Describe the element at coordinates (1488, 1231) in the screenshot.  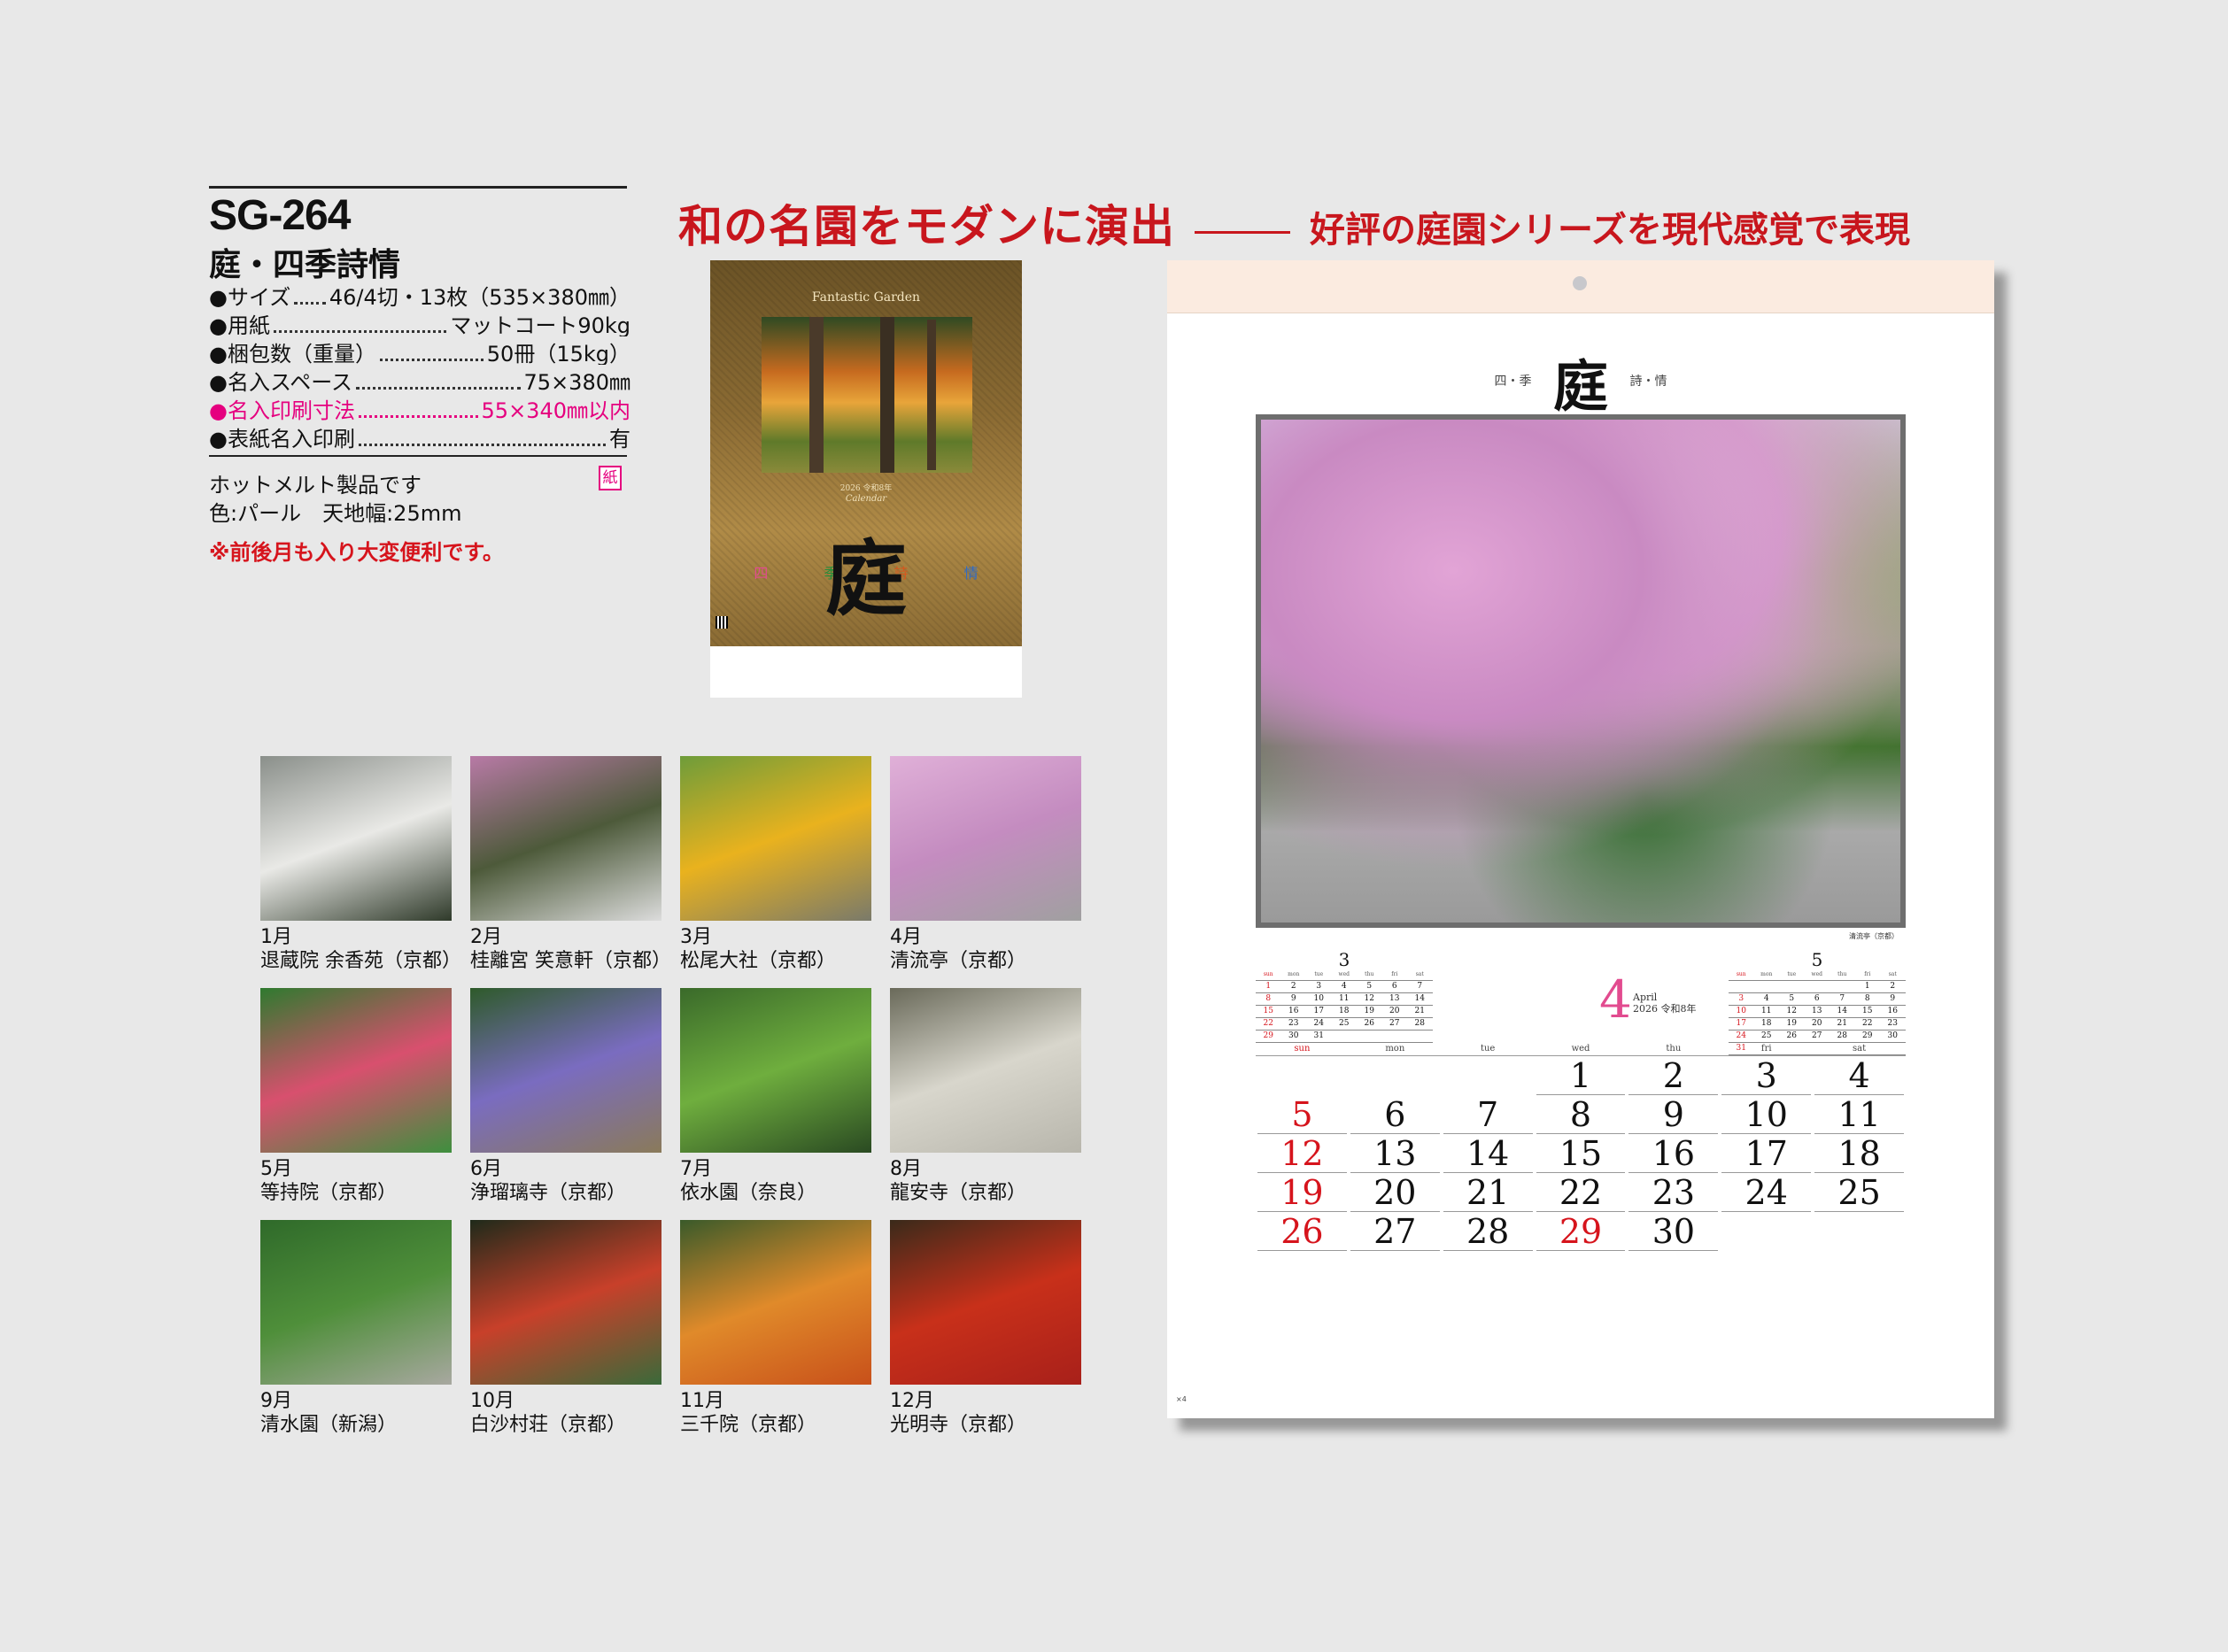
I see `day-cell: 28` at that location.